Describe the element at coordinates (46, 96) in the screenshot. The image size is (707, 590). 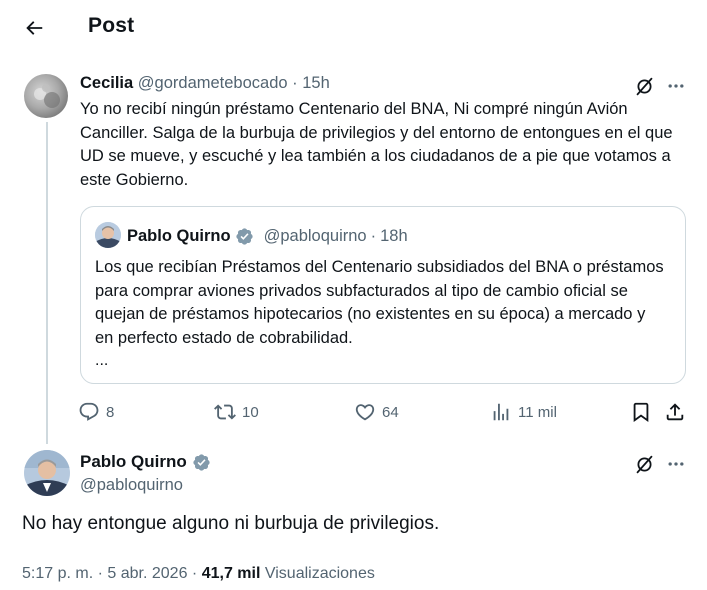
I see `avatar-cecilia` at that location.